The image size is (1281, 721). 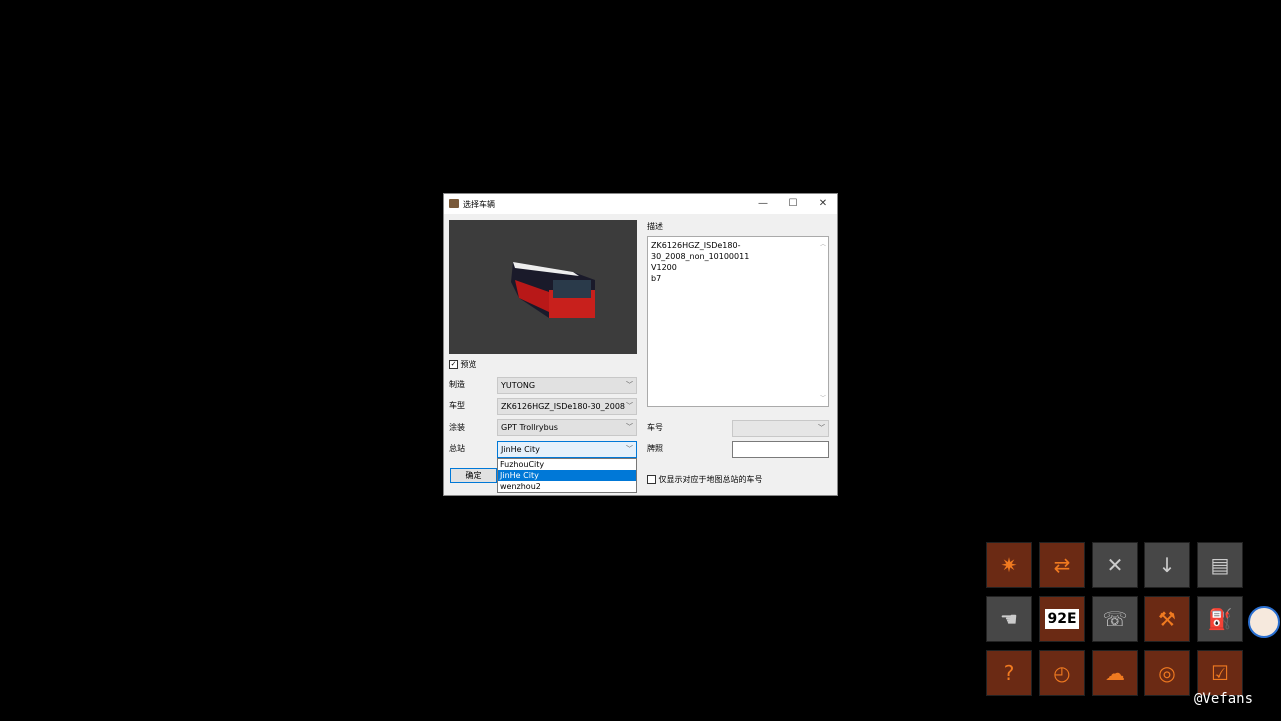 I want to click on bus-number-select: ﹀, so click(x=780, y=428).